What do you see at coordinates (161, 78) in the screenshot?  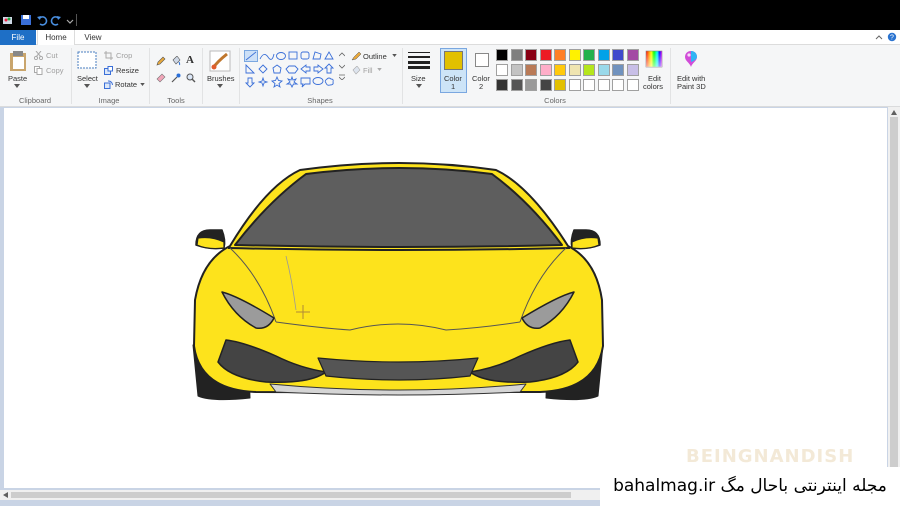 I see `eraser-icon` at bounding box center [161, 78].